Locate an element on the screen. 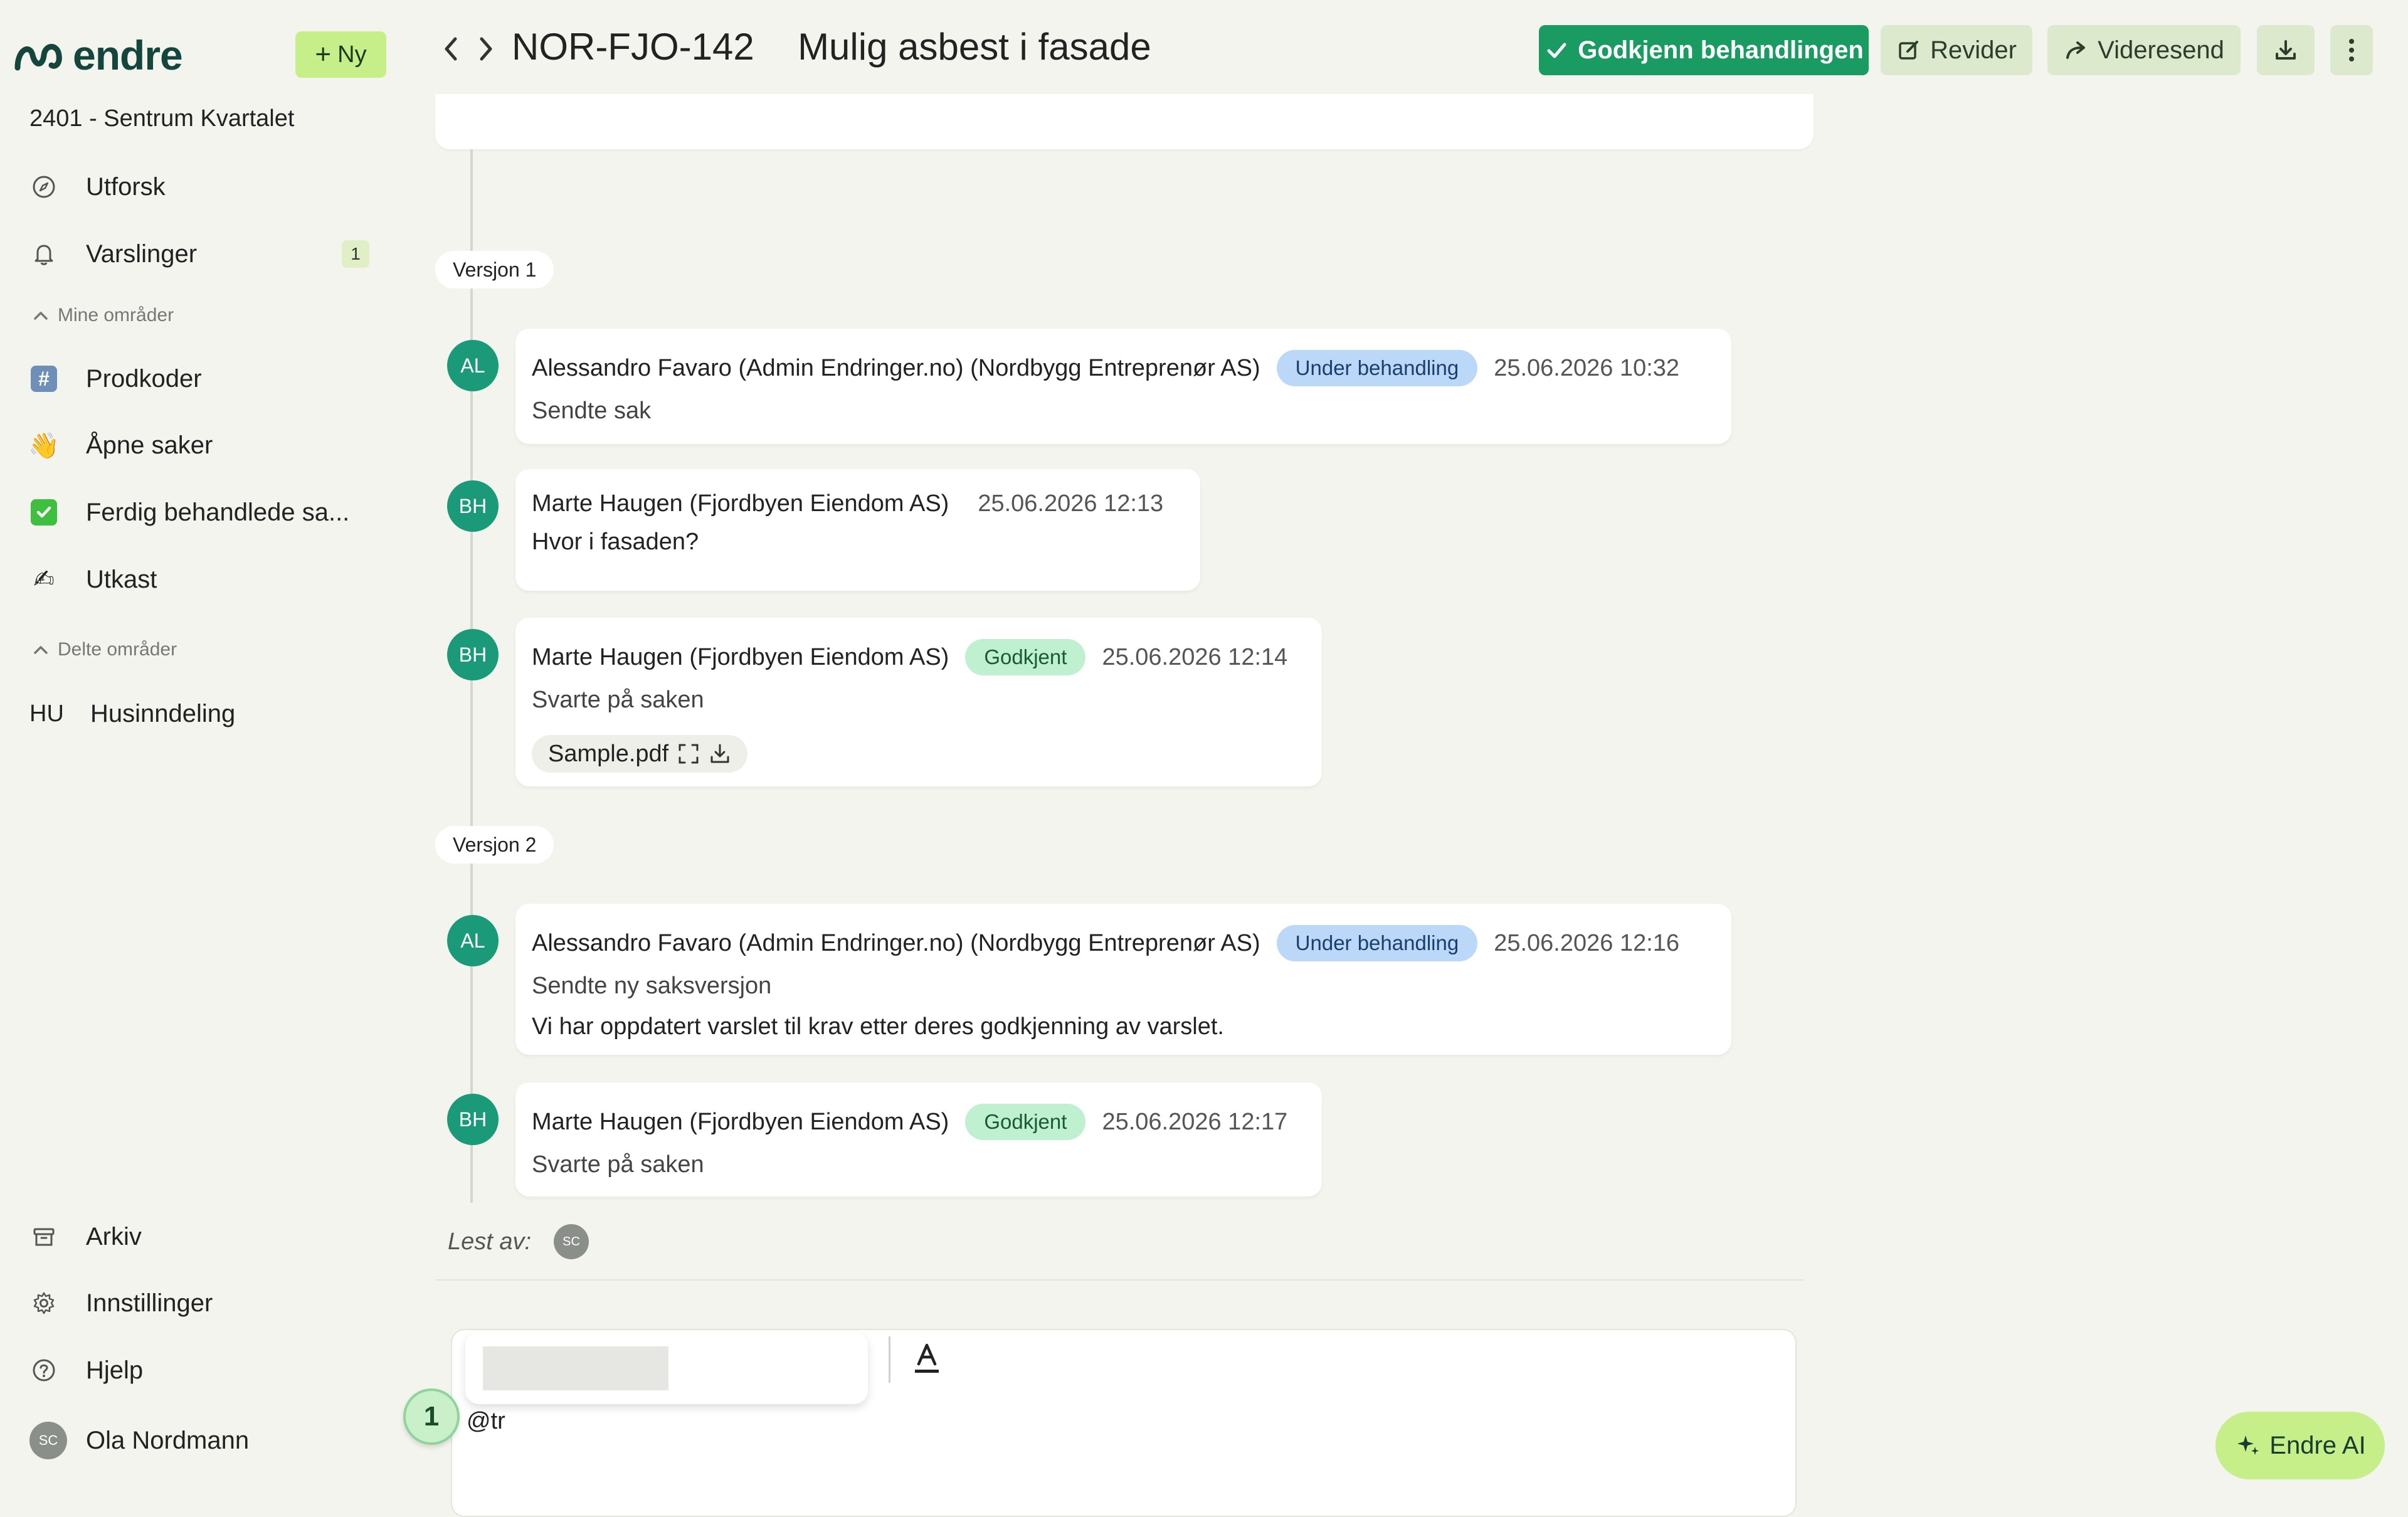 The image size is (2408, 1517). new-button: + Ny is located at coordinates (340, 54).